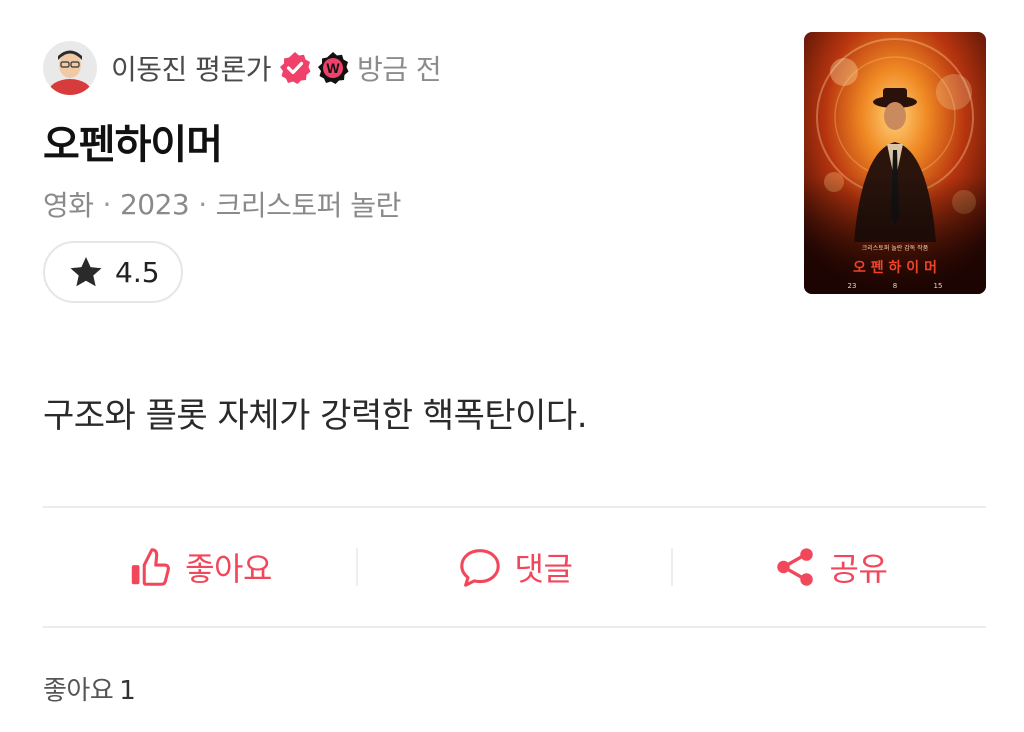 The height and width of the screenshot is (732, 1024). Describe the element at coordinates (86, 271) in the screenshot. I see `star-icon` at that location.